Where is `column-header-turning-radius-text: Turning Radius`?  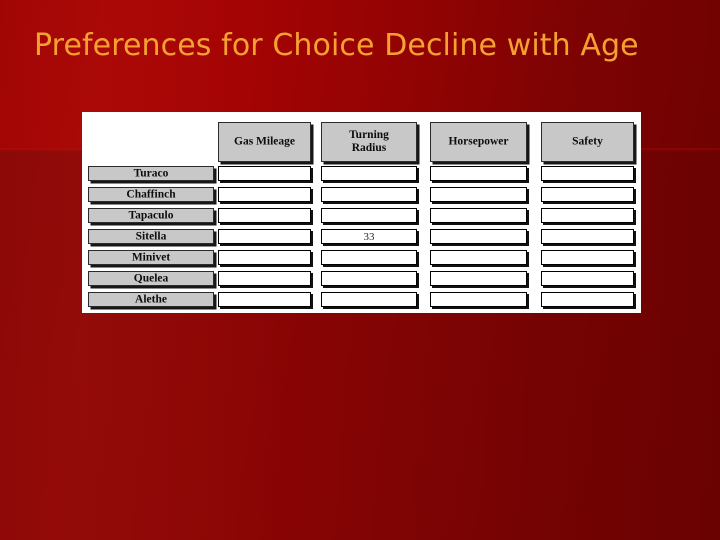 column-header-turning-radius-text: Turning Radius is located at coordinates (369, 141).